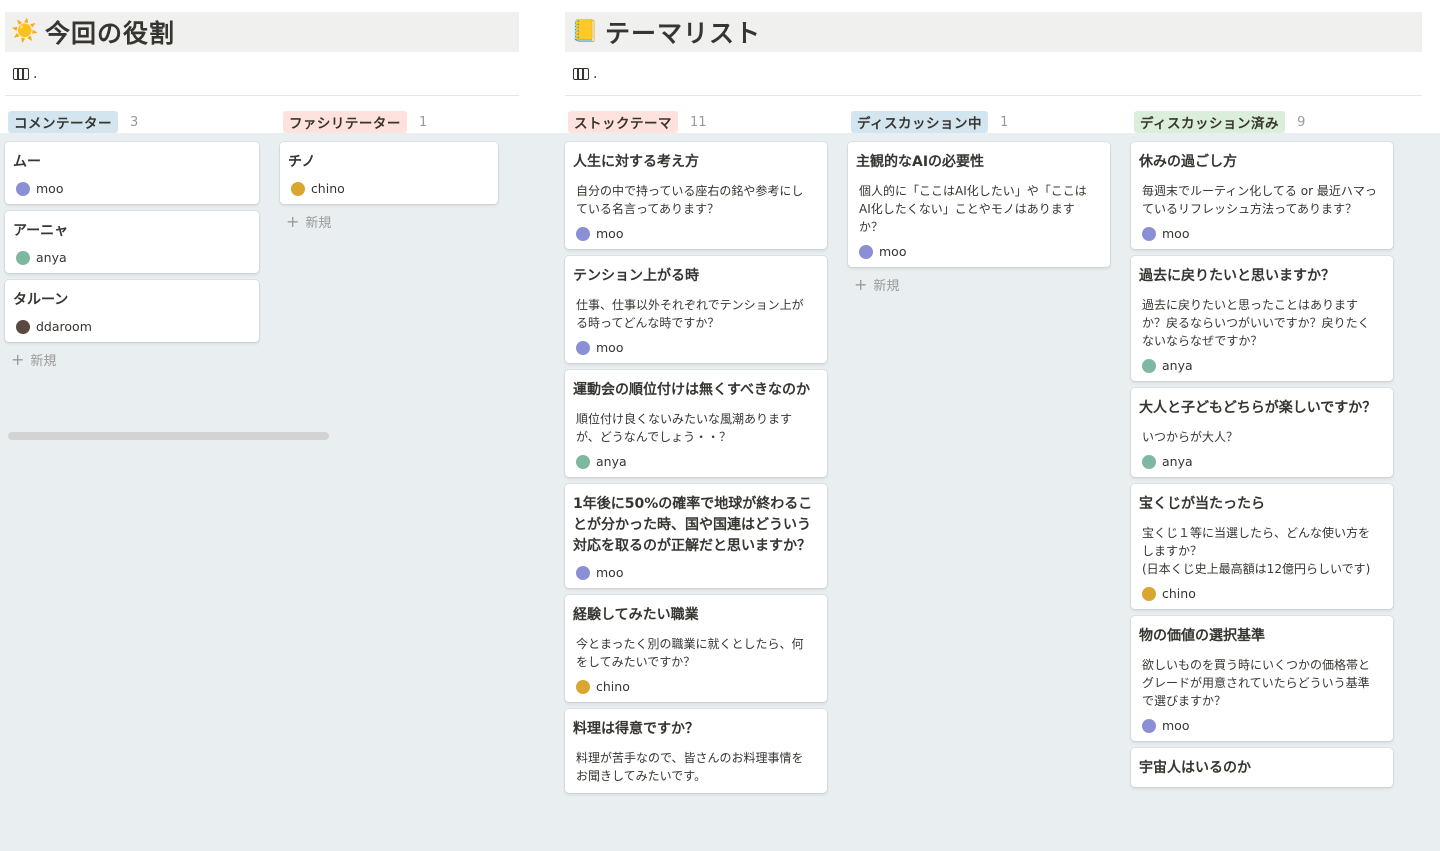 This screenshot has height=851, width=1440. What do you see at coordinates (1202, 636) in the screenshot?
I see `card-title: 物の価値の選択基準` at bounding box center [1202, 636].